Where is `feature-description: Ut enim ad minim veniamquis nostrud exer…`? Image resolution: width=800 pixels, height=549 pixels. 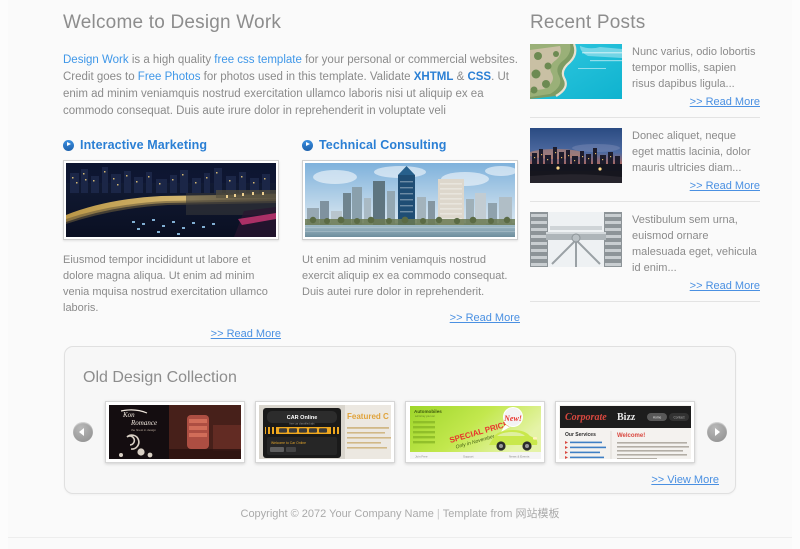 feature-description: Ut enim ad minim veniamquis nostrud exer… is located at coordinates (405, 276).